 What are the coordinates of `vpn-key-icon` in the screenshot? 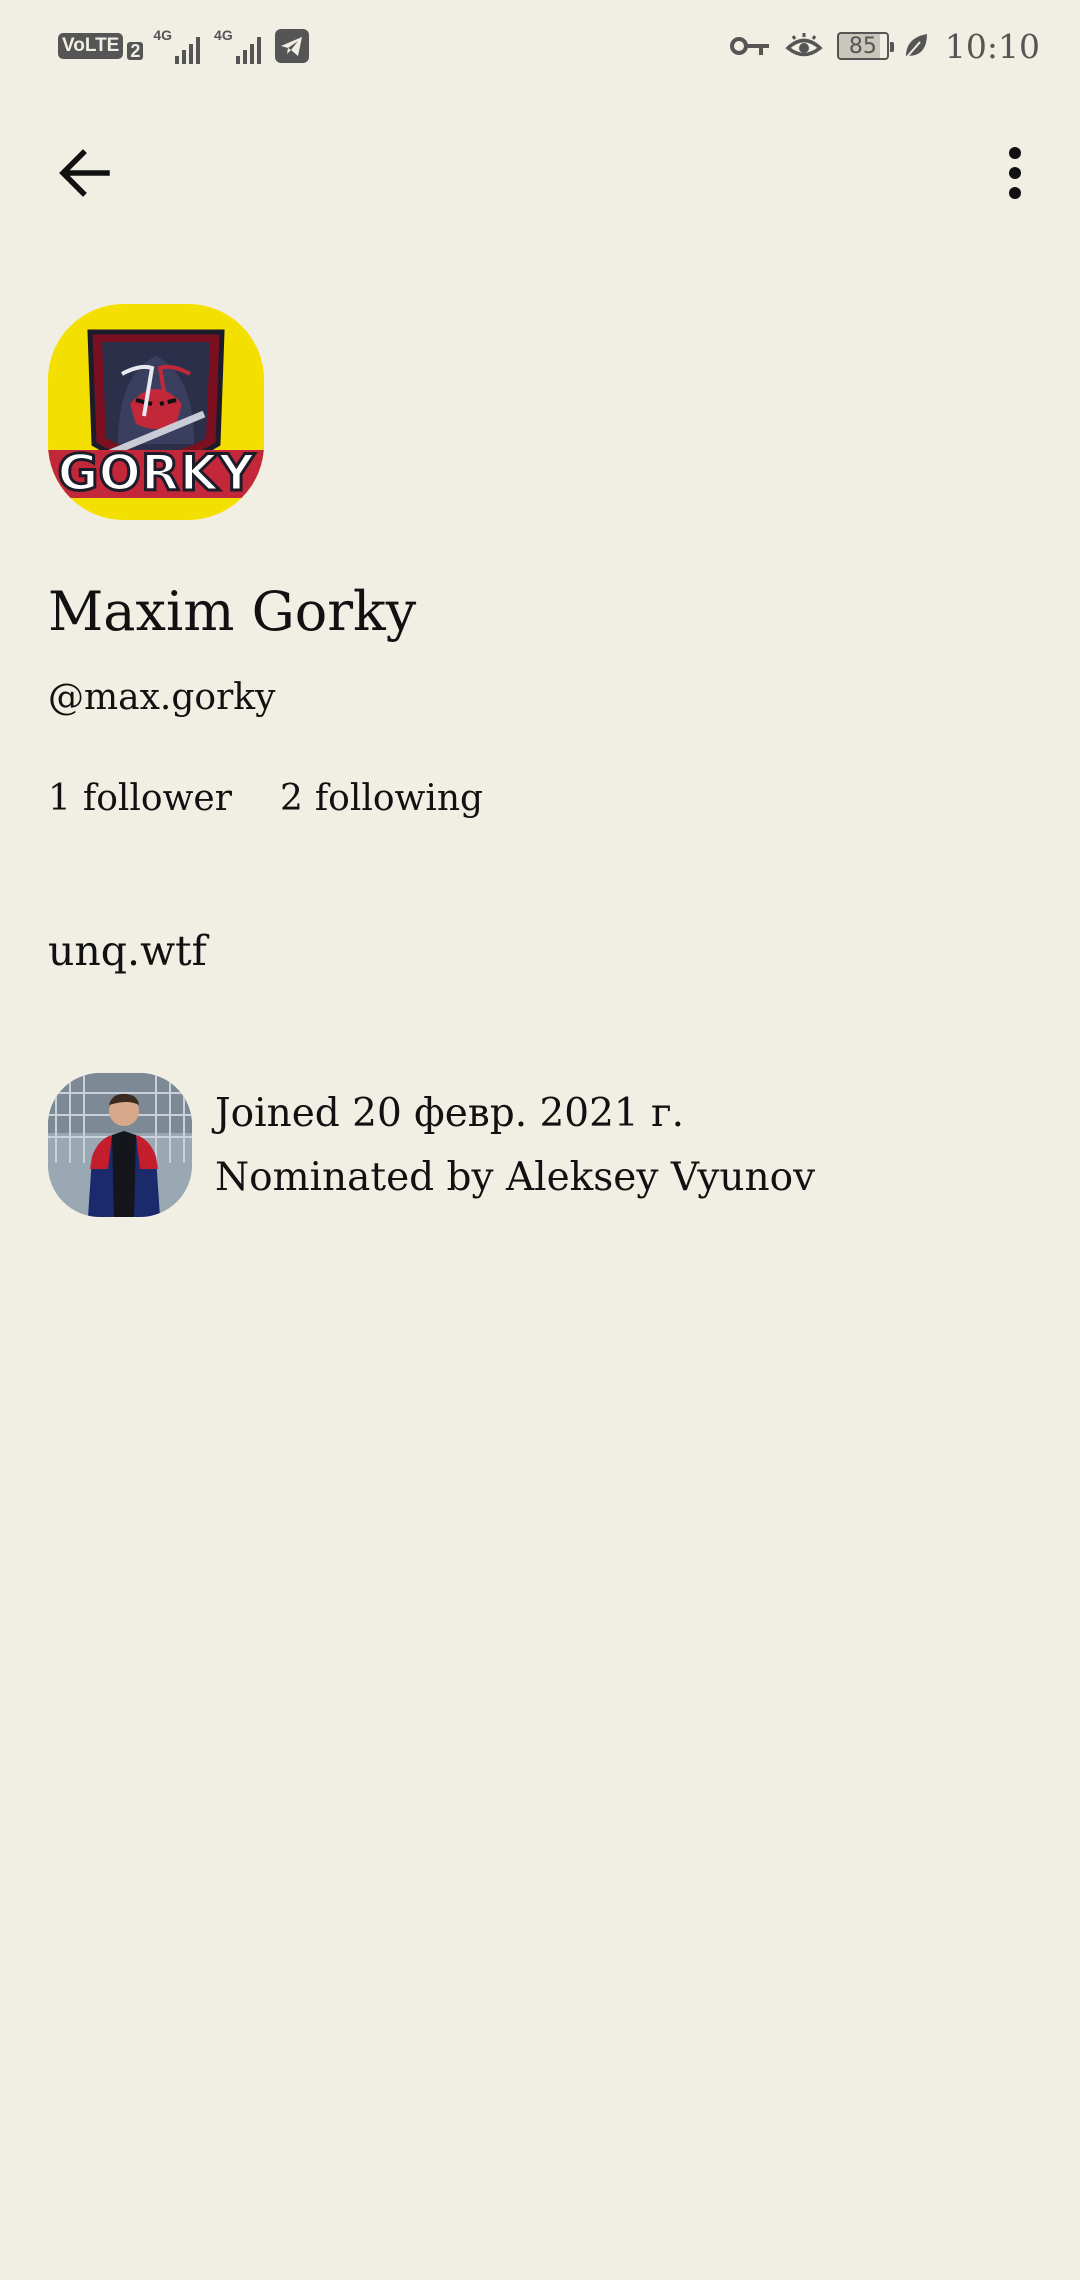 It's located at (749, 46).